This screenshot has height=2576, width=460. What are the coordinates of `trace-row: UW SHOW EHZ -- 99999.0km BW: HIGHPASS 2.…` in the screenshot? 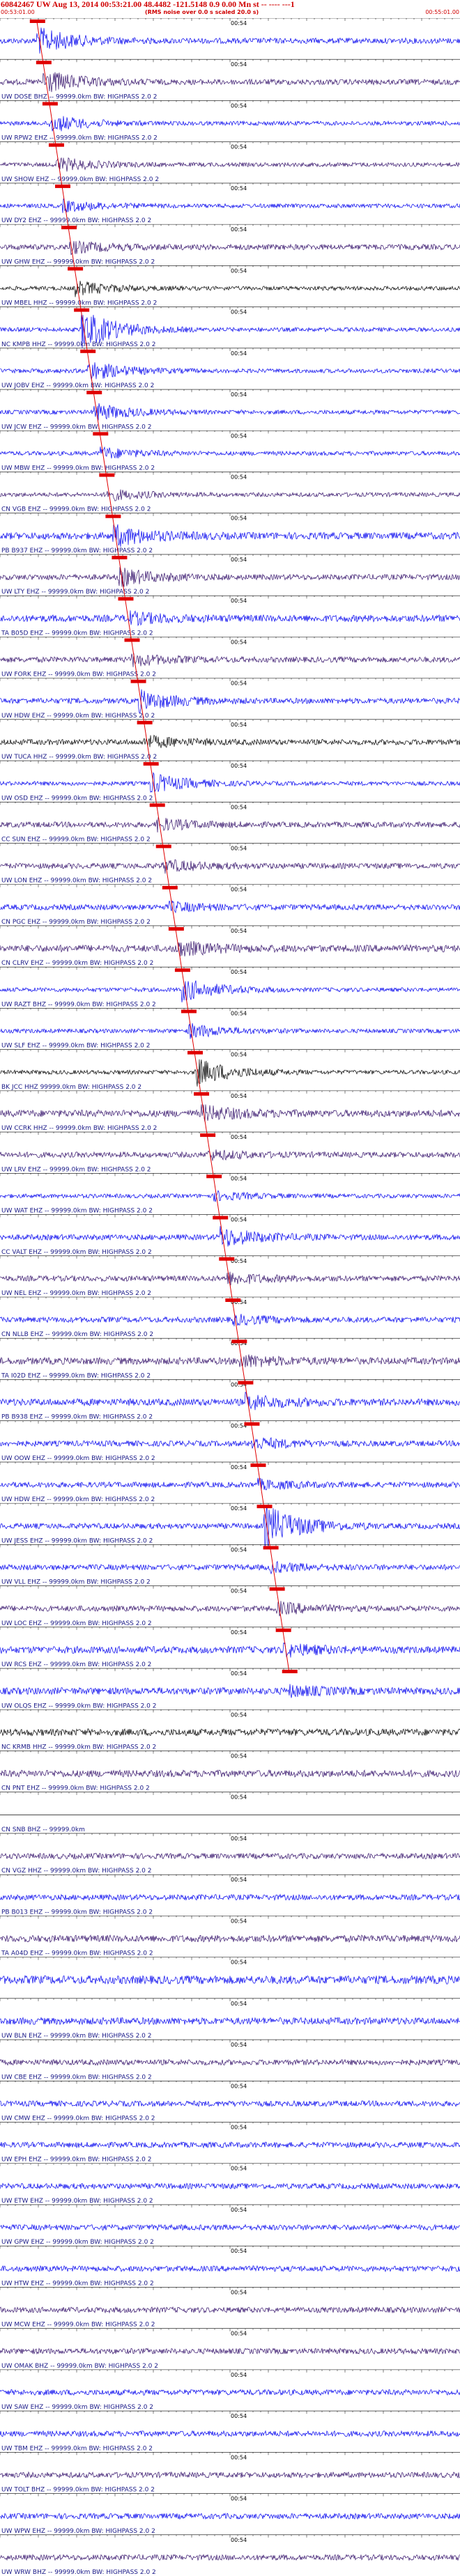 It's located at (230, 162).